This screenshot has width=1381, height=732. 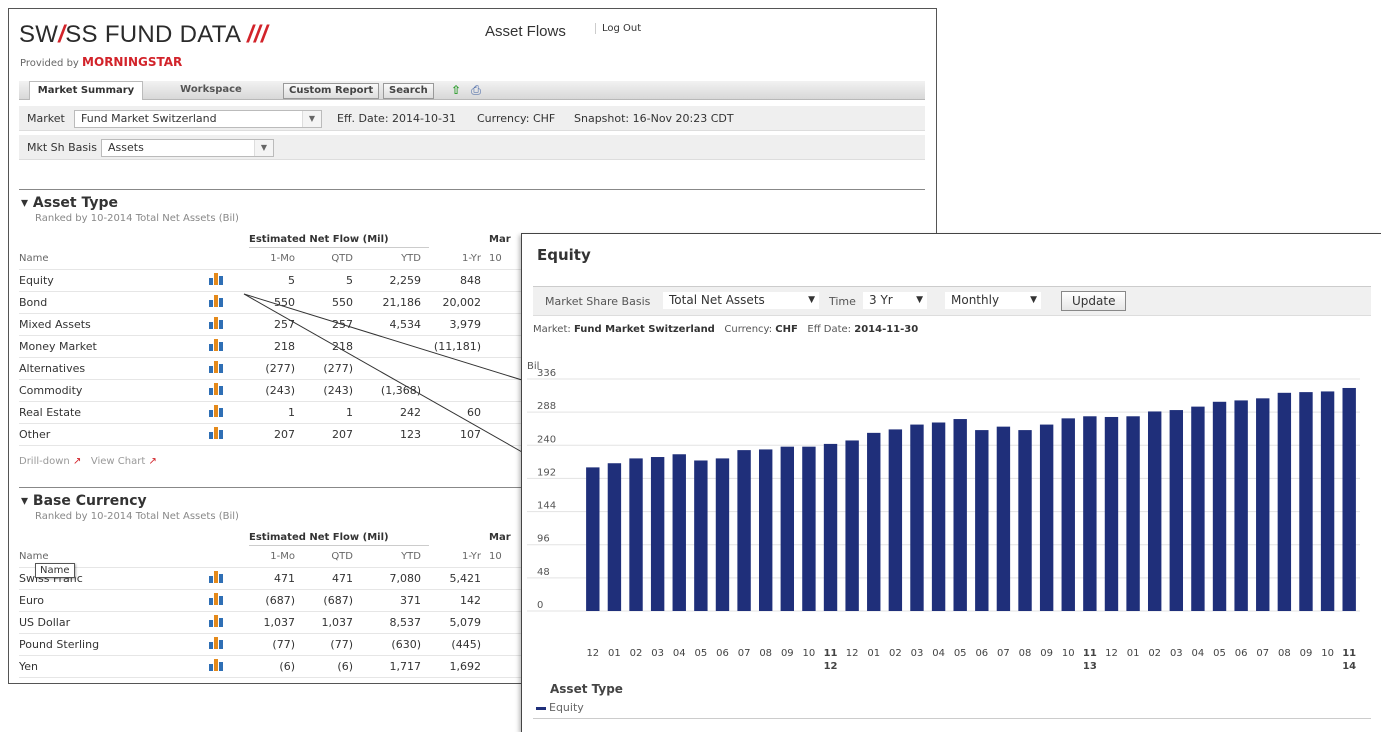 I want to click on external-link-icon: ↗, so click(x=152, y=461).